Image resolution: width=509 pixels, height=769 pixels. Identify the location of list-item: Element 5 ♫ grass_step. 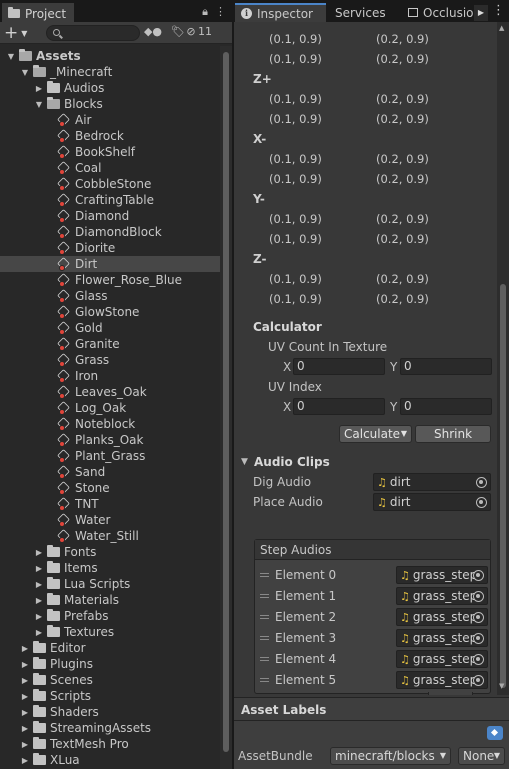
(372, 680).